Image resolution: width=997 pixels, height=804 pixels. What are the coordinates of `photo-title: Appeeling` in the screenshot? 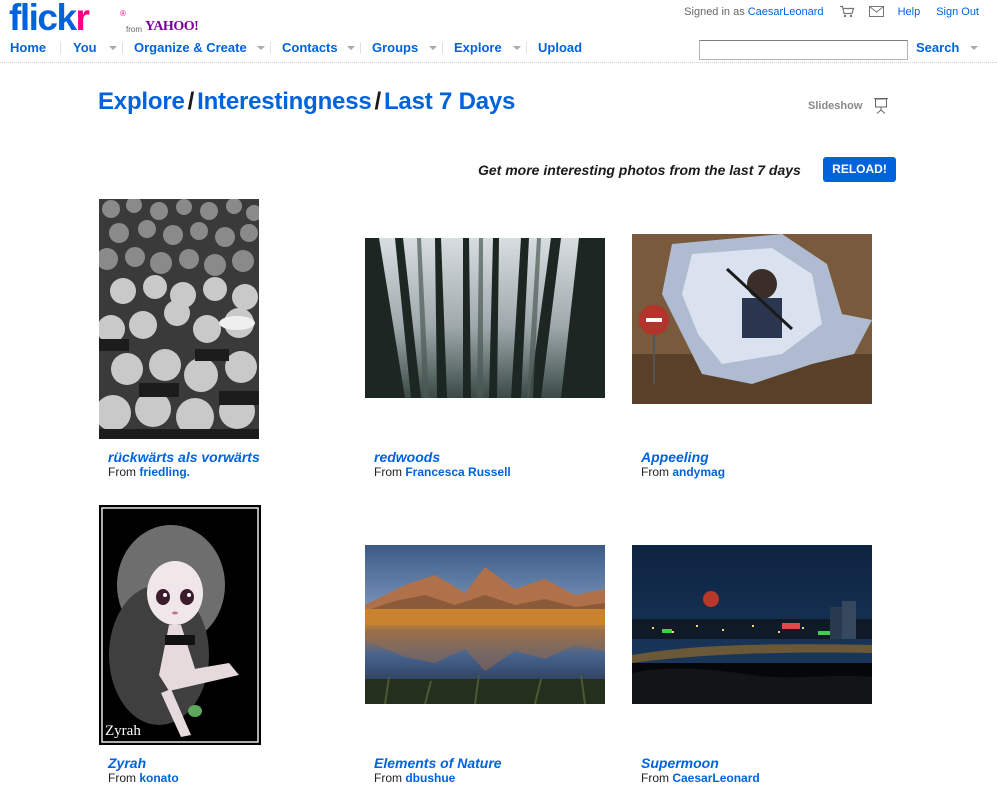 It's located at (675, 457).